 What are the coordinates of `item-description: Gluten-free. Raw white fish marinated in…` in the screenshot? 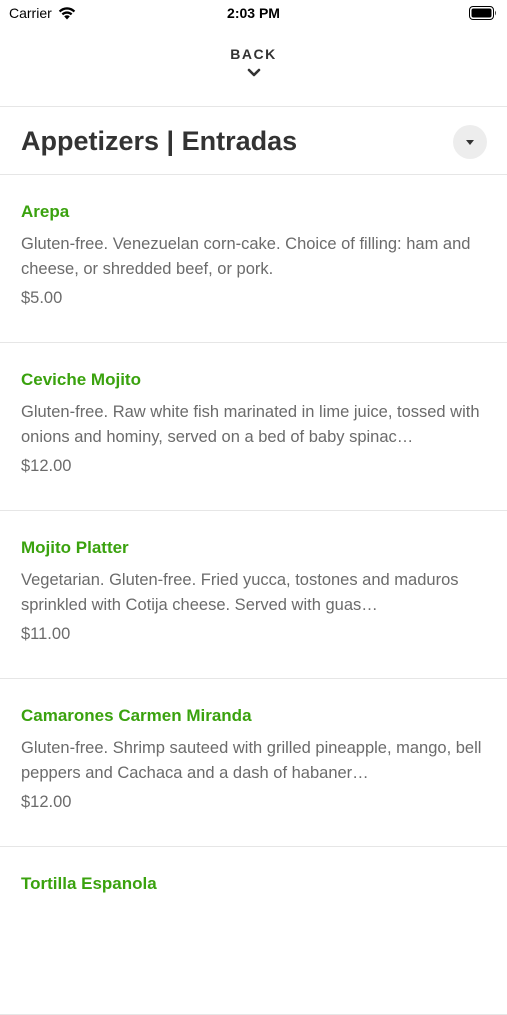 It's located at (250, 424).